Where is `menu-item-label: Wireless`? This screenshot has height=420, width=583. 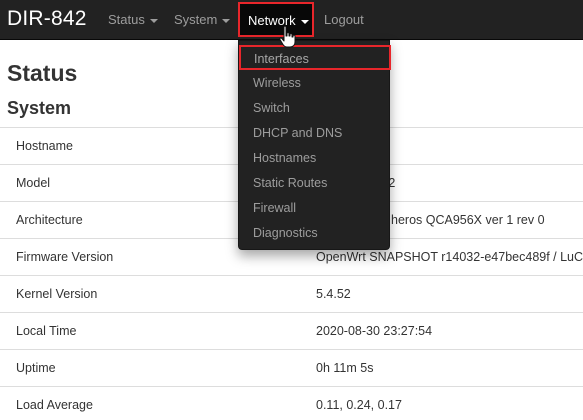
menu-item-label: Wireless is located at coordinates (277, 83).